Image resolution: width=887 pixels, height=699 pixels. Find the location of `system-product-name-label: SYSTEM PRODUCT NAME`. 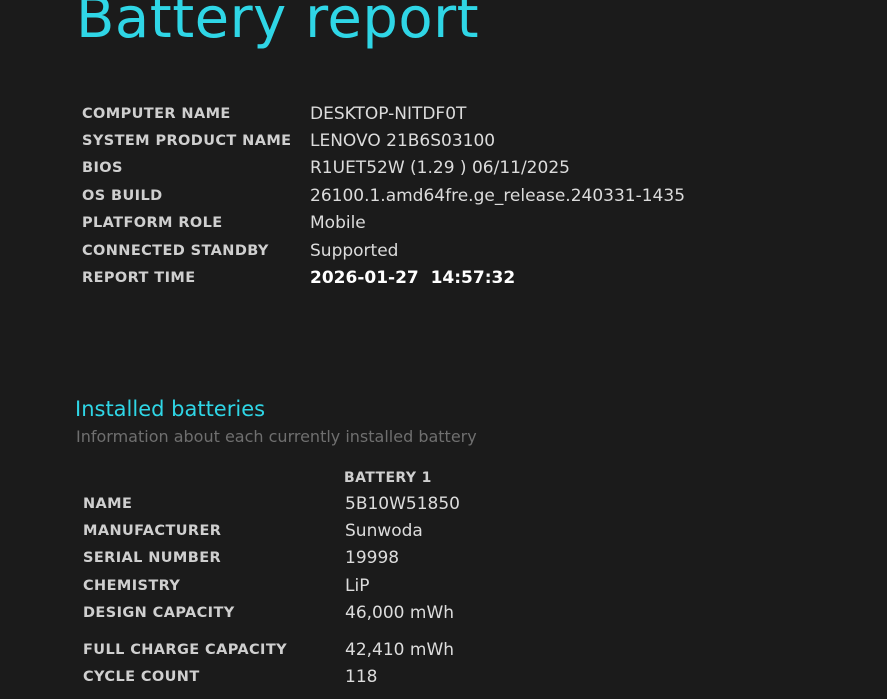

system-product-name-label: SYSTEM PRODUCT NAME is located at coordinates (187, 141).